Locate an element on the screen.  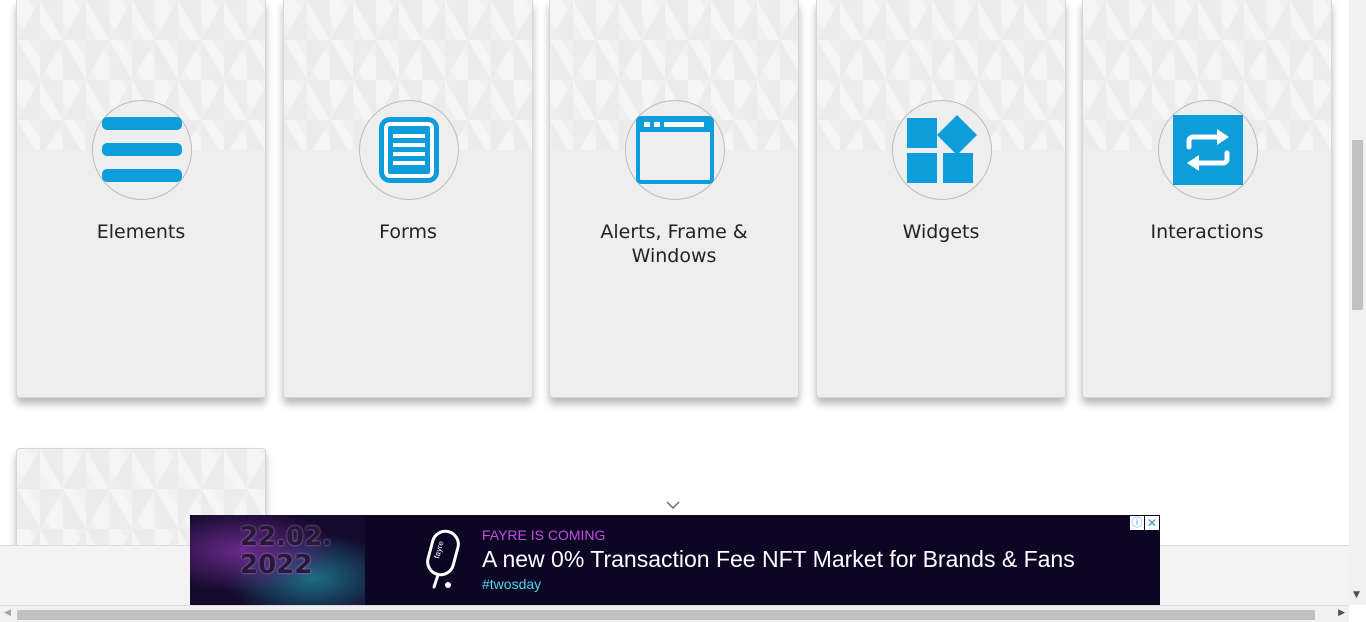
card-title: Interactions is located at coordinates (1207, 232).